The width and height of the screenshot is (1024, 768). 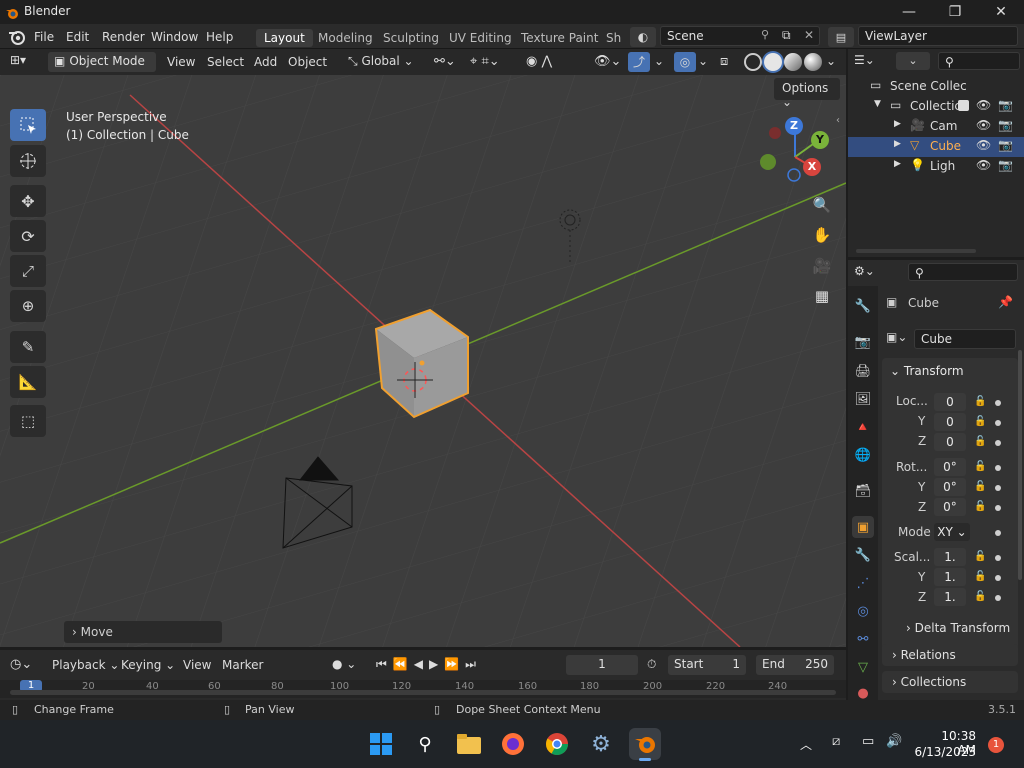 What do you see at coordinates (807, 93) in the screenshot?
I see `options-dropdown: Options ⌄` at bounding box center [807, 93].